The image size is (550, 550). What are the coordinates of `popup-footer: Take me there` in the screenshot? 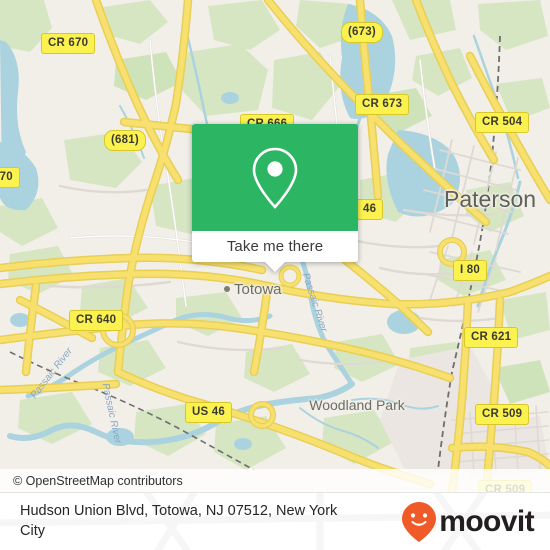 It's located at (275, 251).